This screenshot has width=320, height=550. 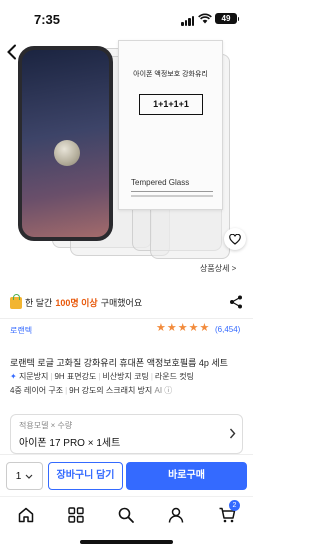 What do you see at coordinates (26, 515) in the screenshot?
I see `home-icon` at bounding box center [26, 515].